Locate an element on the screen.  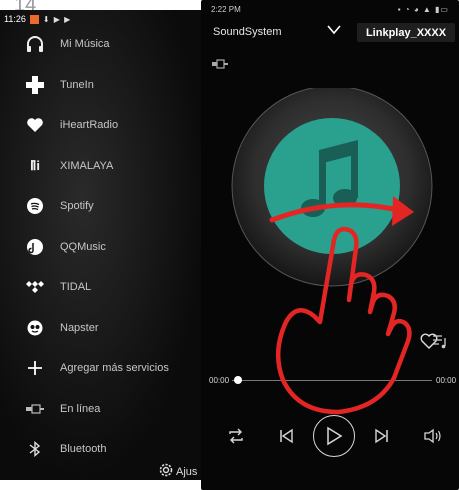
ximalaya-icon: Ⅱ̄i is located at coordinates (34, 165).